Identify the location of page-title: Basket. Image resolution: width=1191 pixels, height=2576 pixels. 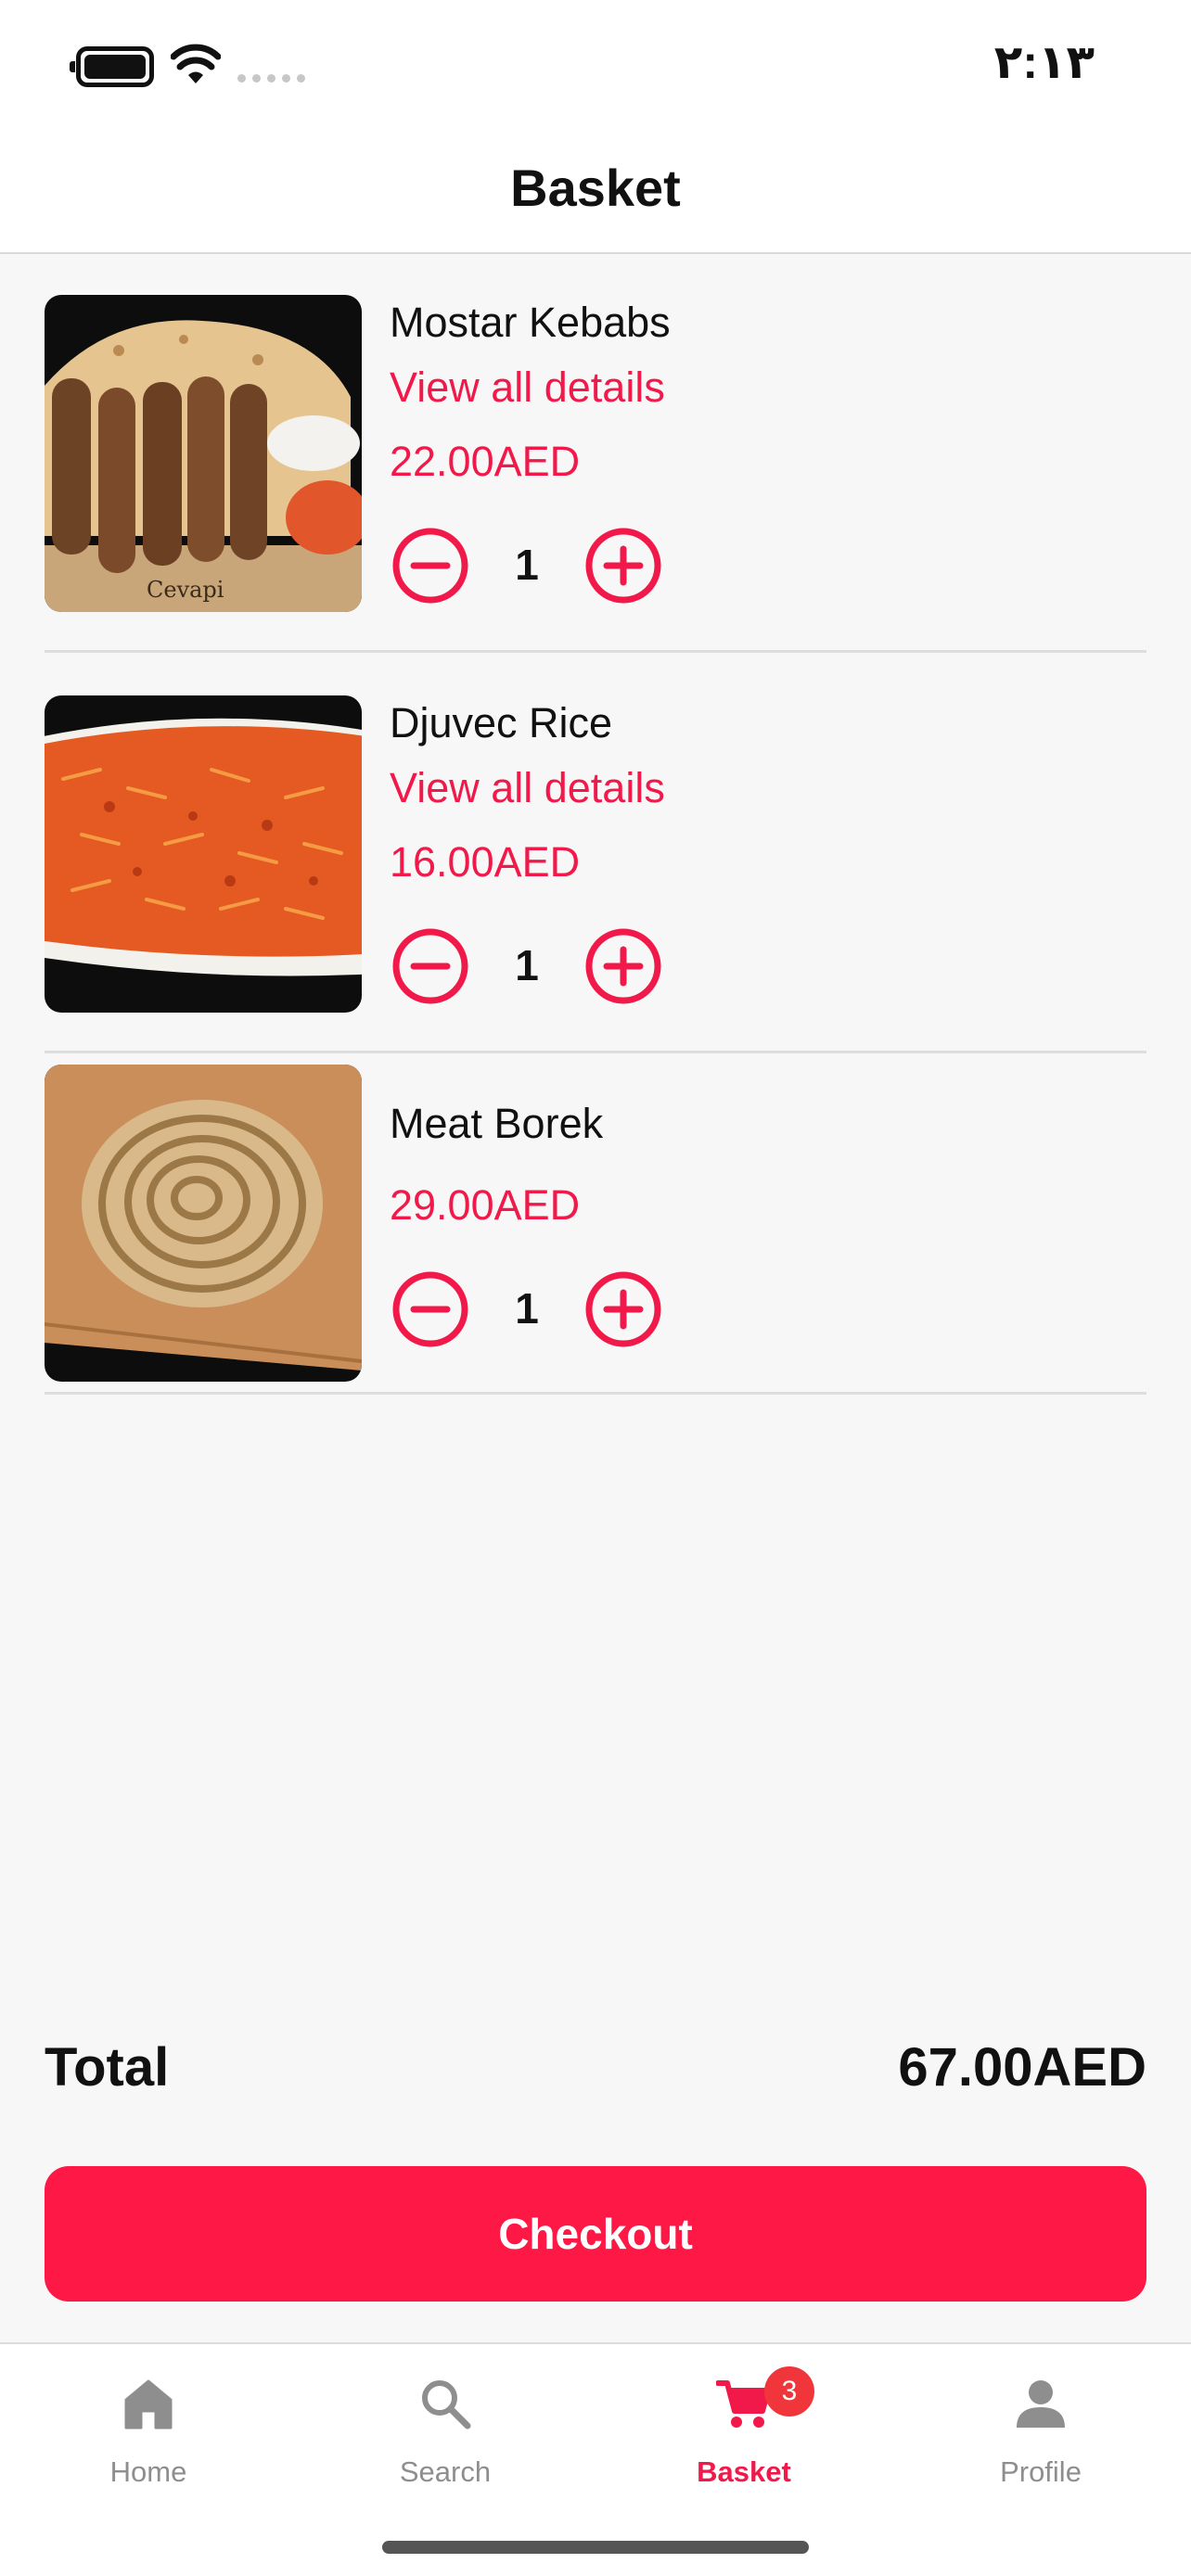
(595, 188).